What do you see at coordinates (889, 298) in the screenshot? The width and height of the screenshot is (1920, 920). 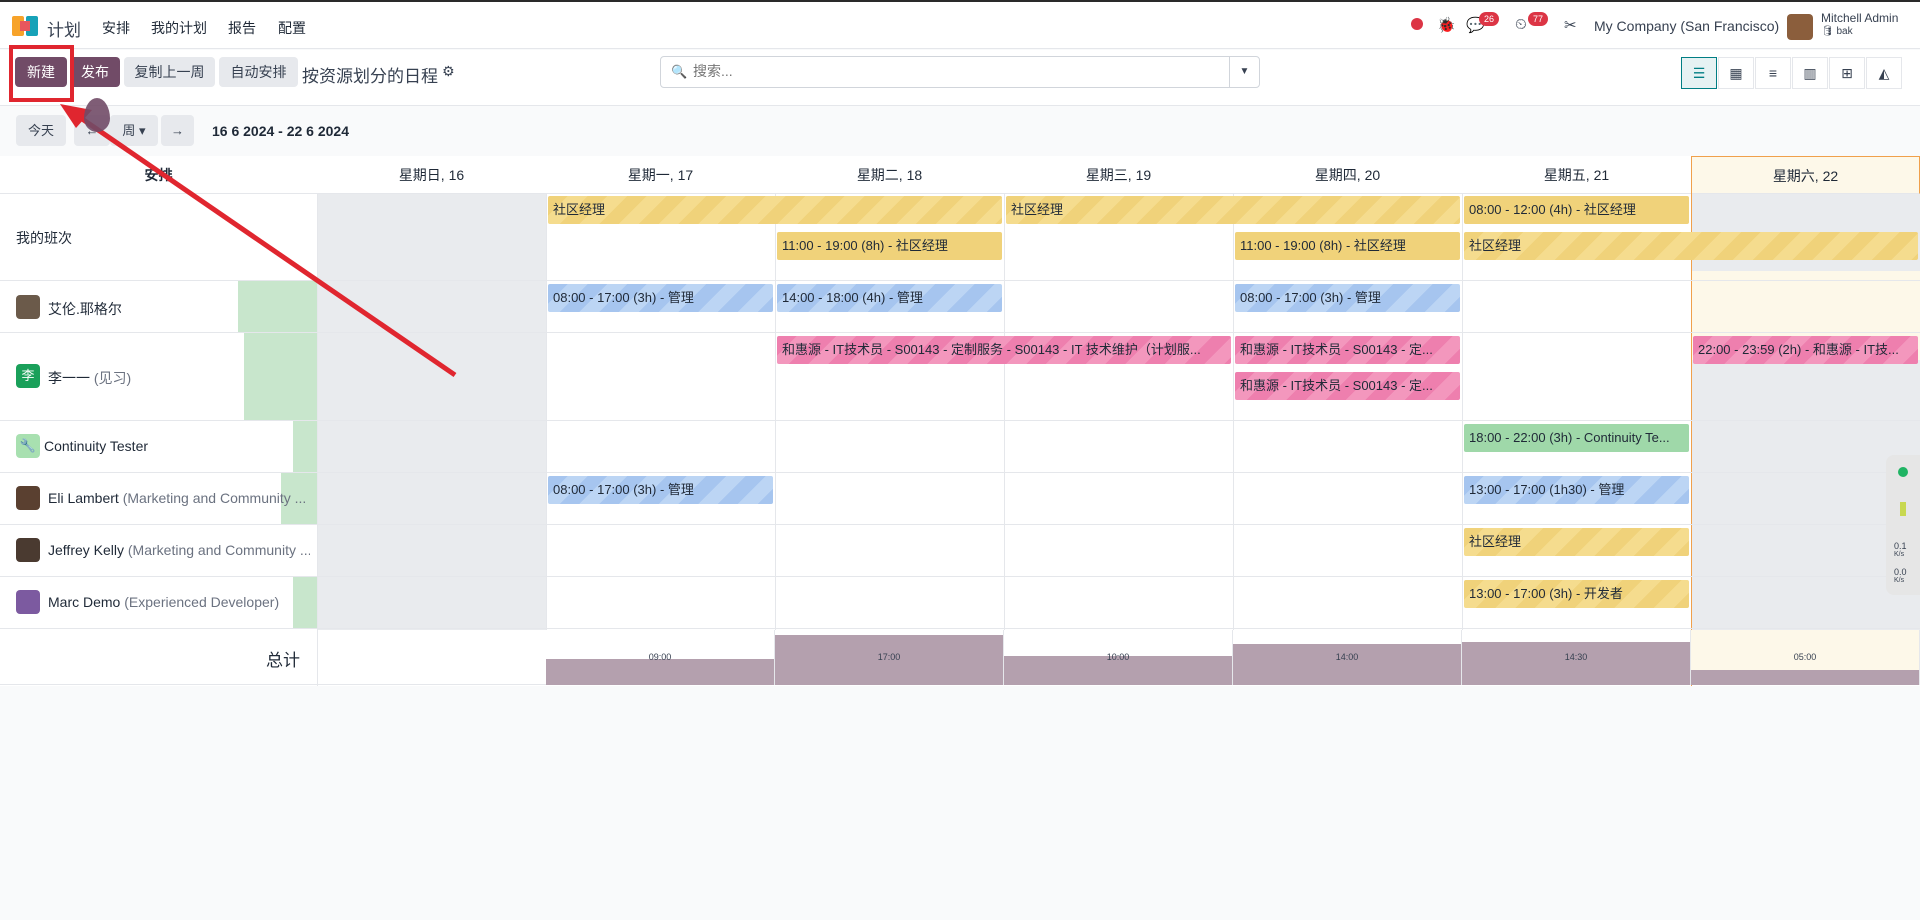 I see `shift-pill: 14:00 - 18:00 (4h) - 管理` at bounding box center [889, 298].